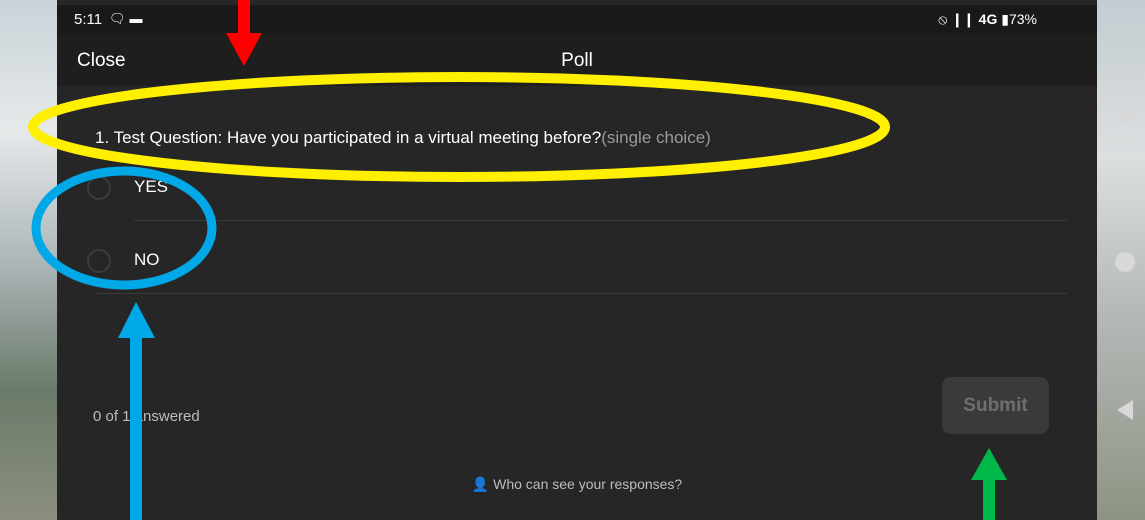 This screenshot has width=1145, height=520. I want to click on green-arrow-annotation, so click(989, 484).